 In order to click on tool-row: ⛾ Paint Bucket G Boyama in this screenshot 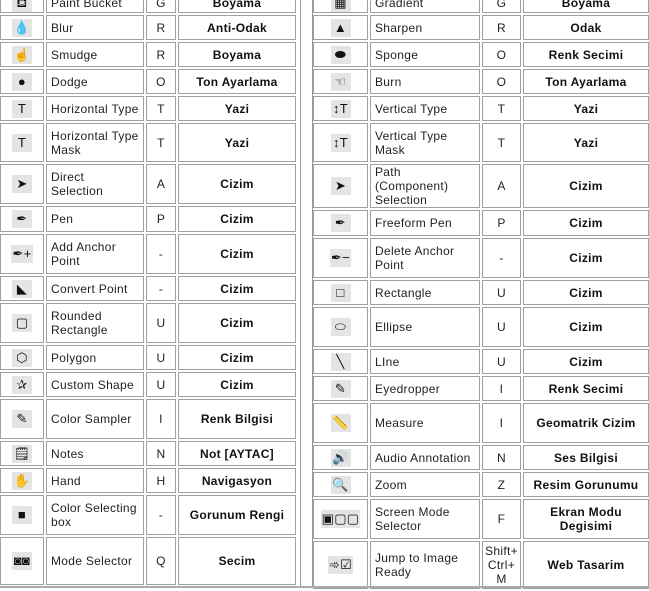, I will do `click(148, 6)`.